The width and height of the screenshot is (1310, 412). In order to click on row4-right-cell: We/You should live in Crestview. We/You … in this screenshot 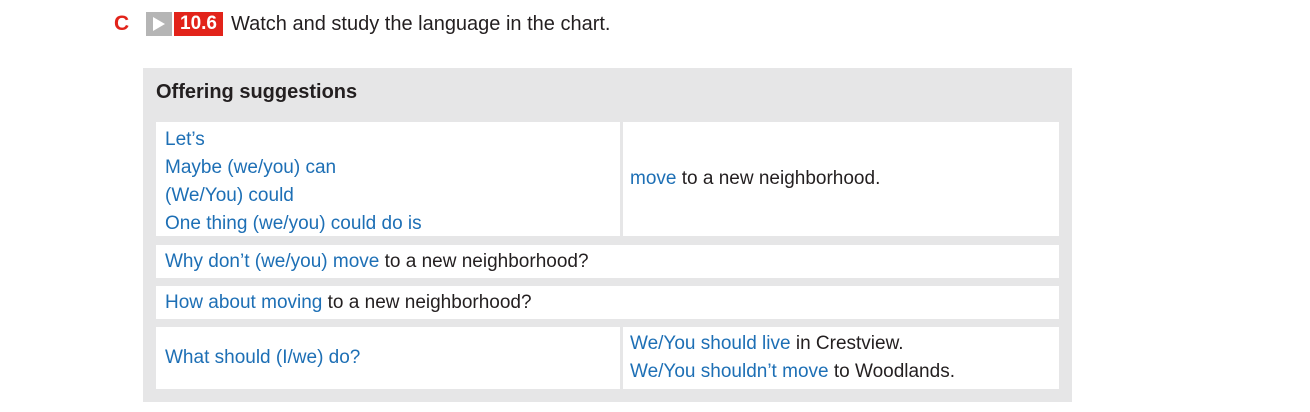, I will do `click(841, 358)`.